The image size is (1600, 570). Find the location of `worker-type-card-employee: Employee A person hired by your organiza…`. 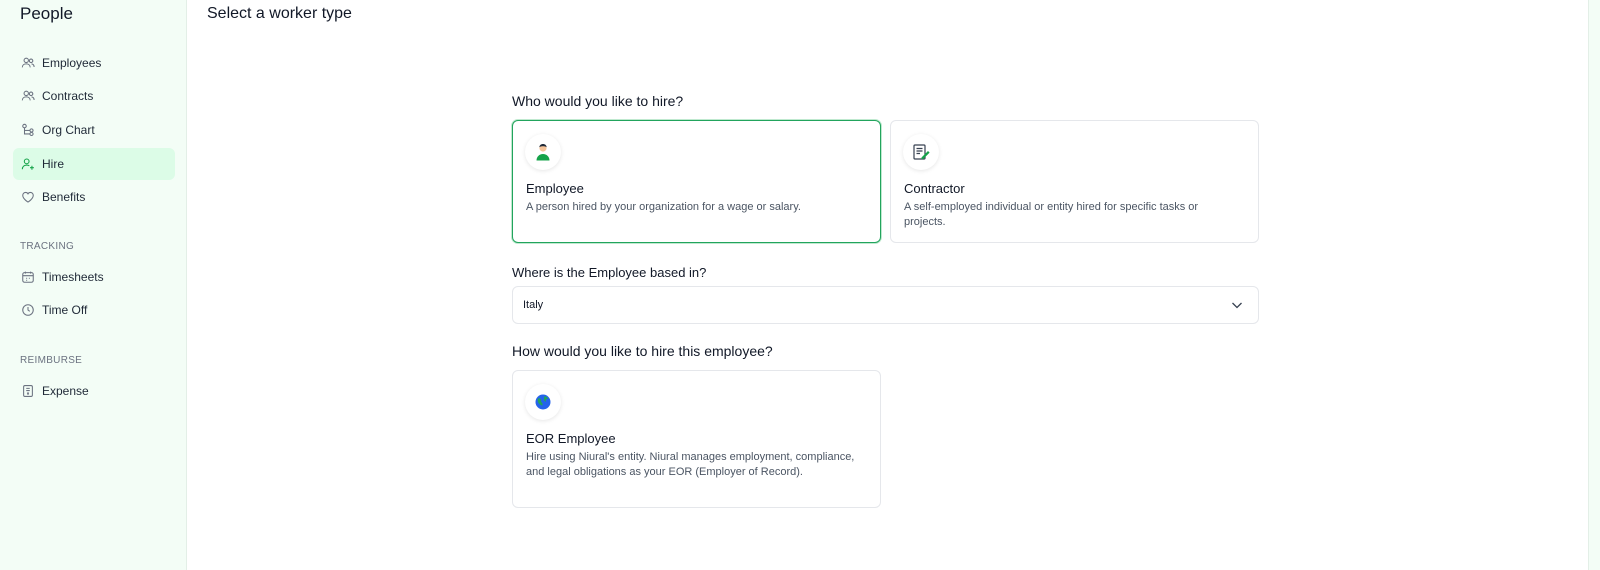

worker-type-card-employee: Employee A person hired by your organiza… is located at coordinates (696, 181).